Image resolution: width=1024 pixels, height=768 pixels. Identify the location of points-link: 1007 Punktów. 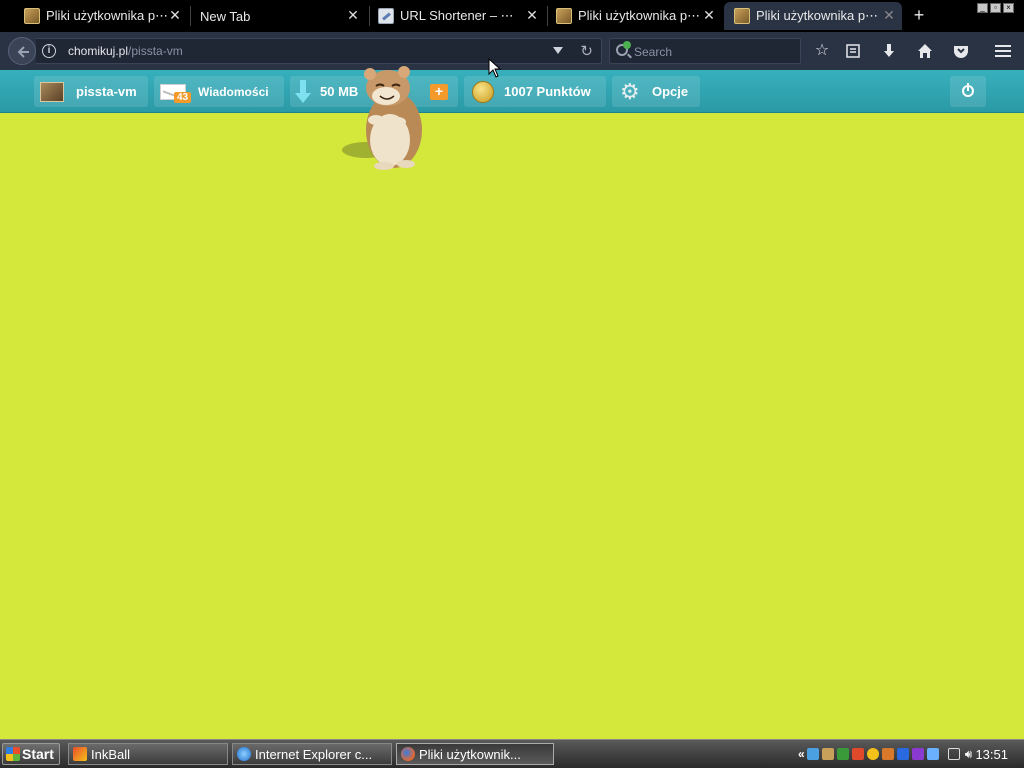
(535, 91).